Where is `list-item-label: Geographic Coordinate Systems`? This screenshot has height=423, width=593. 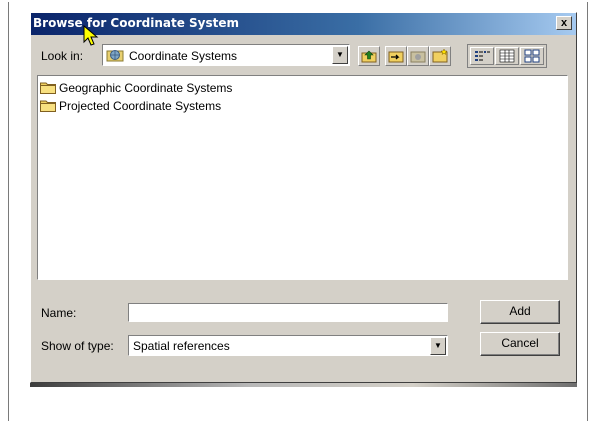
list-item-label: Geographic Coordinate Systems is located at coordinates (146, 88).